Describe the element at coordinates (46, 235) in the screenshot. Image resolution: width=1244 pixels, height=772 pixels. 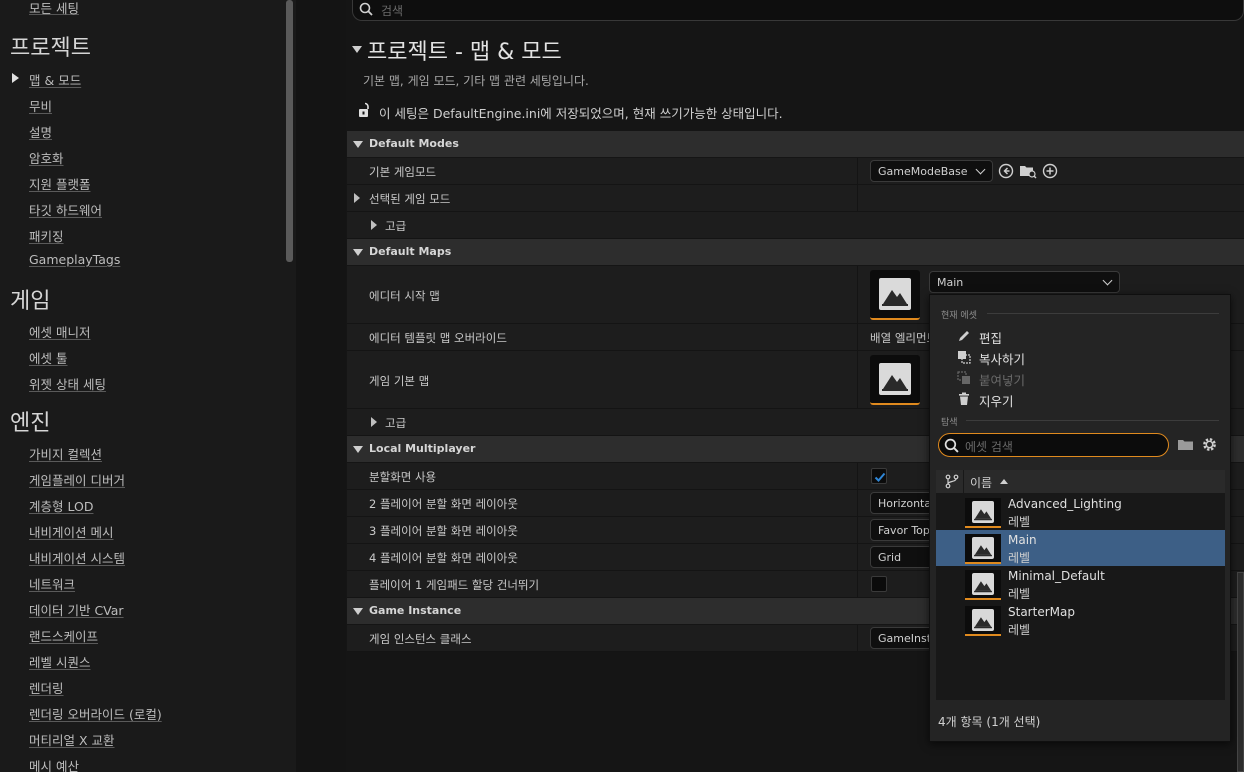
I see `sidebar-item-packaging: 패키징` at that location.